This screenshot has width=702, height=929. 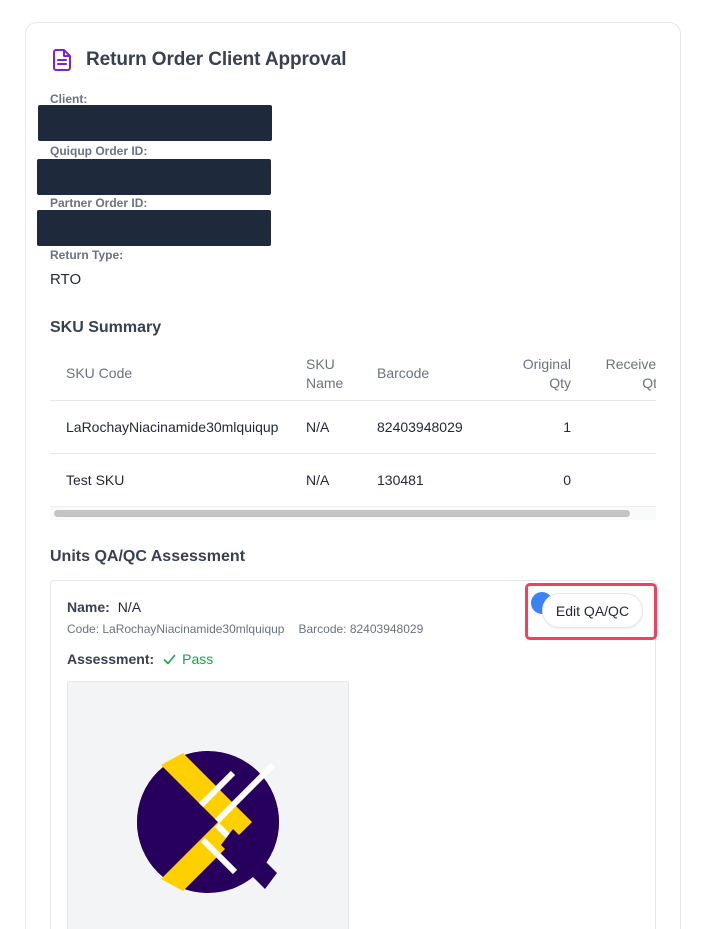 I want to click on quiqup-order-id-label: Quiqup Order ID:, so click(x=99, y=151).